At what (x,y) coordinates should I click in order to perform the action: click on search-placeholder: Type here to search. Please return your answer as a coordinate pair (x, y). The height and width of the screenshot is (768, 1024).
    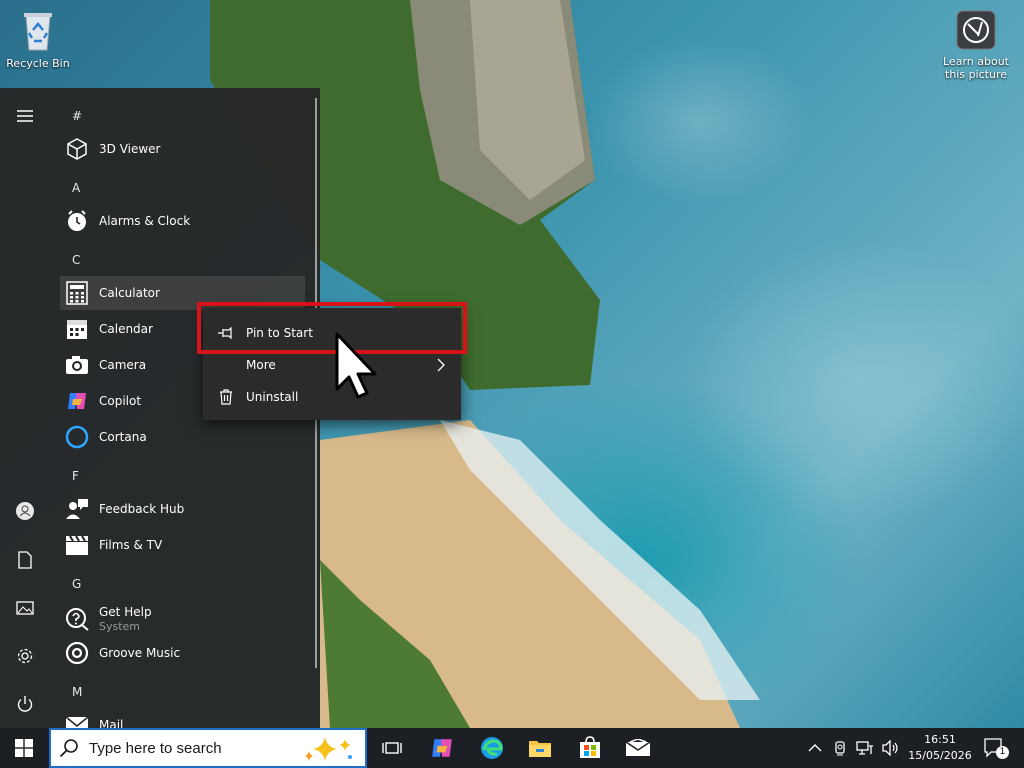
    Looking at the image, I should click on (155, 748).